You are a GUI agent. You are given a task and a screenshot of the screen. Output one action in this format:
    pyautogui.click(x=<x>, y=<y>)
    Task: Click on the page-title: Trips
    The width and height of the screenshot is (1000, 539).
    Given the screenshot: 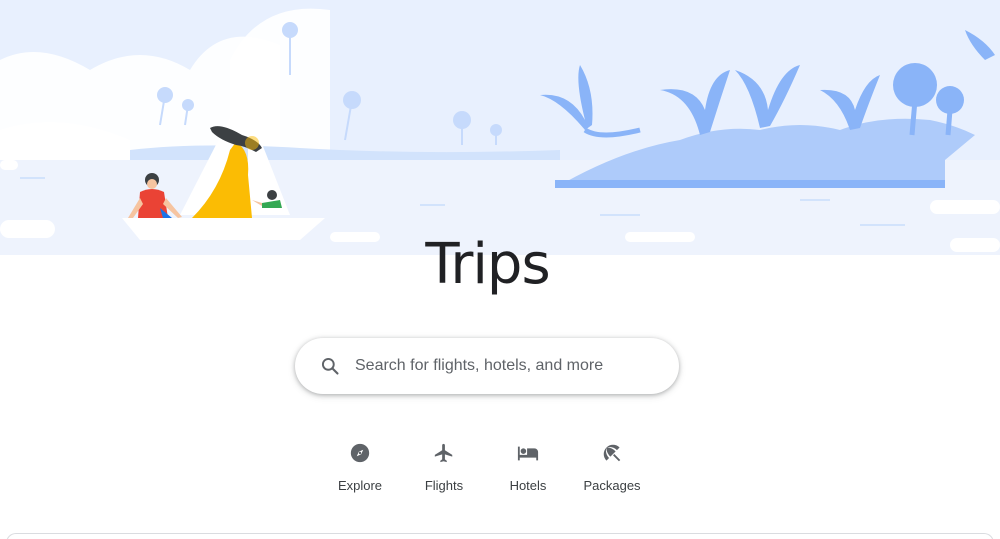 What is the action you would take?
    pyautogui.click(x=487, y=264)
    